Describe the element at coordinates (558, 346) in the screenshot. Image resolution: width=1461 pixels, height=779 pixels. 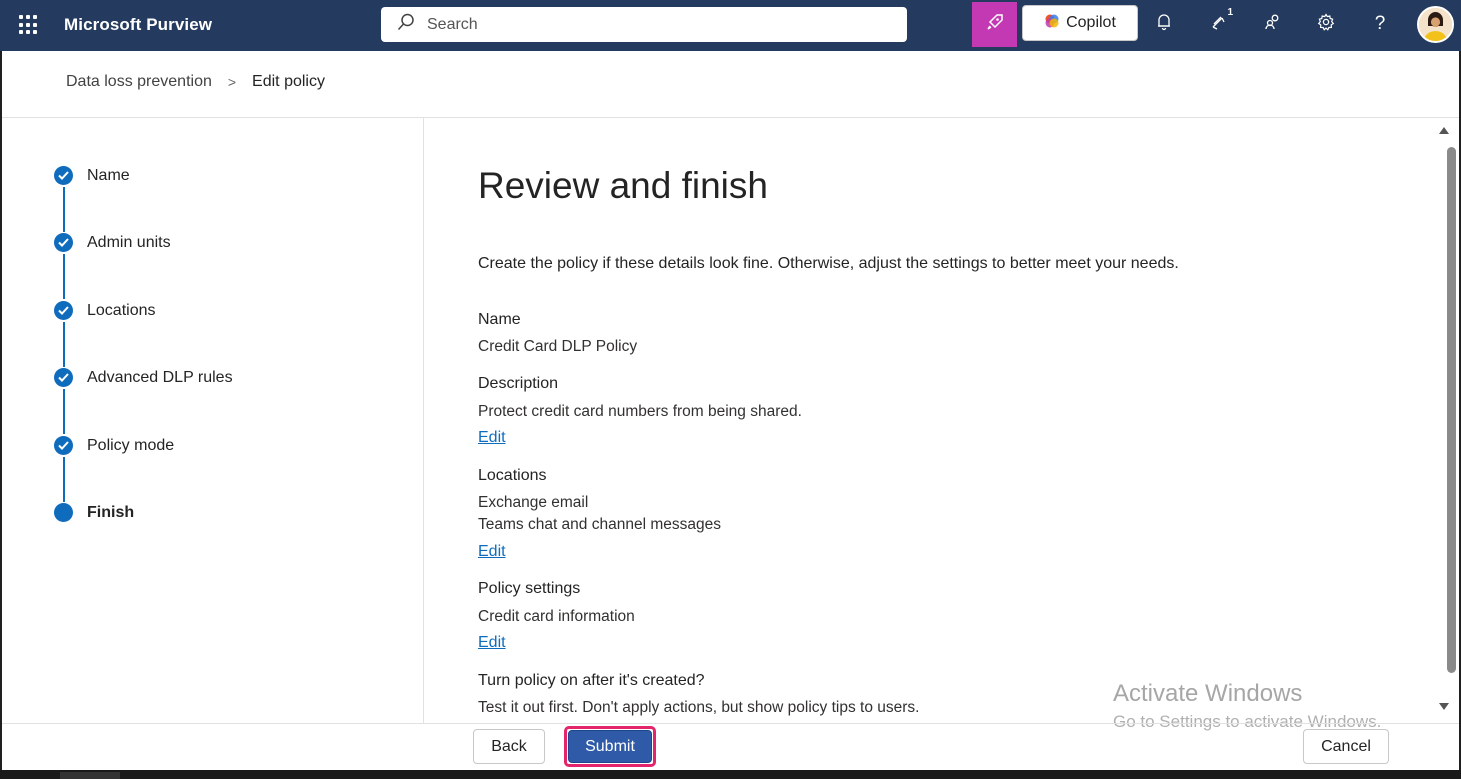
I see `name-value: Credit Card DLP Policy` at that location.